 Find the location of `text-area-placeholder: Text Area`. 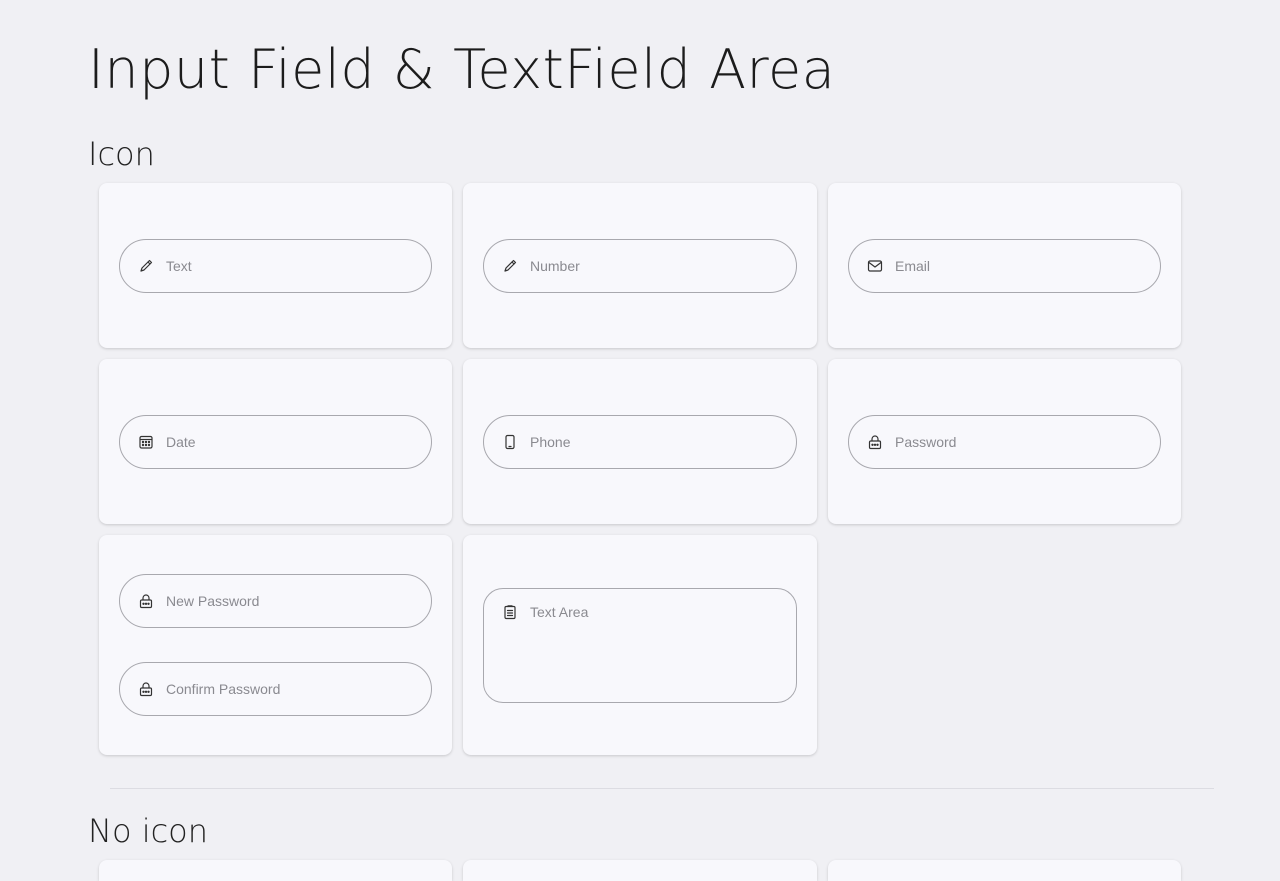

text-area-placeholder: Text Area is located at coordinates (559, 612).